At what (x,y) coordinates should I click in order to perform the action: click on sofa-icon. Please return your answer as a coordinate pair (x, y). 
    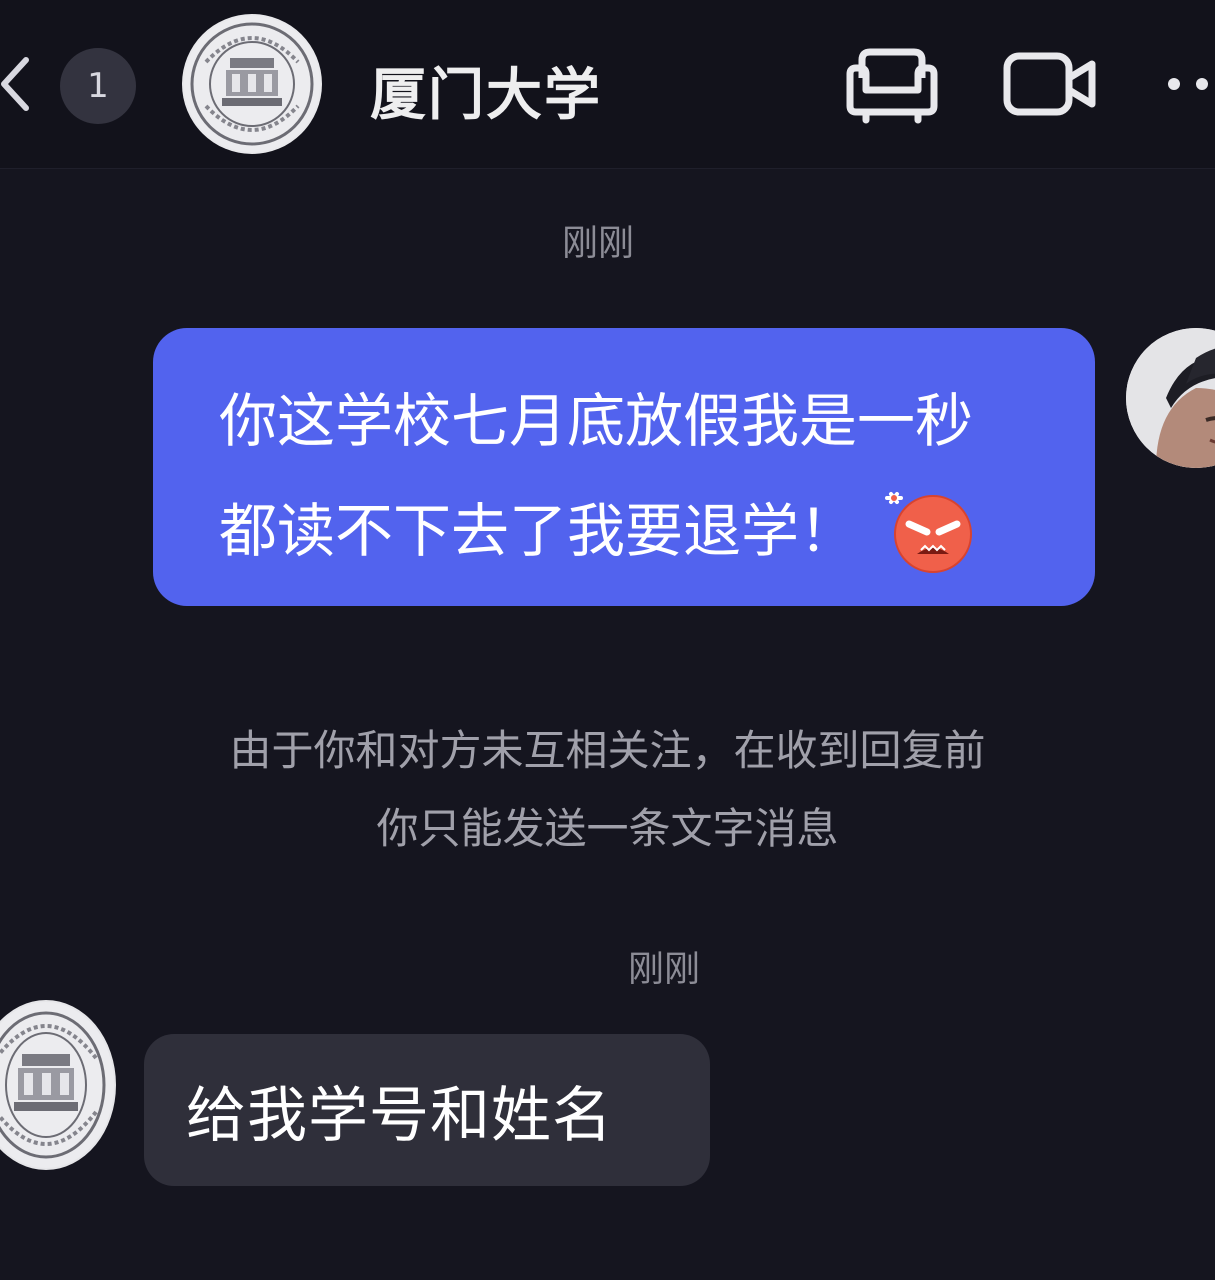
    Looking at the image, I should click on (892, 86).